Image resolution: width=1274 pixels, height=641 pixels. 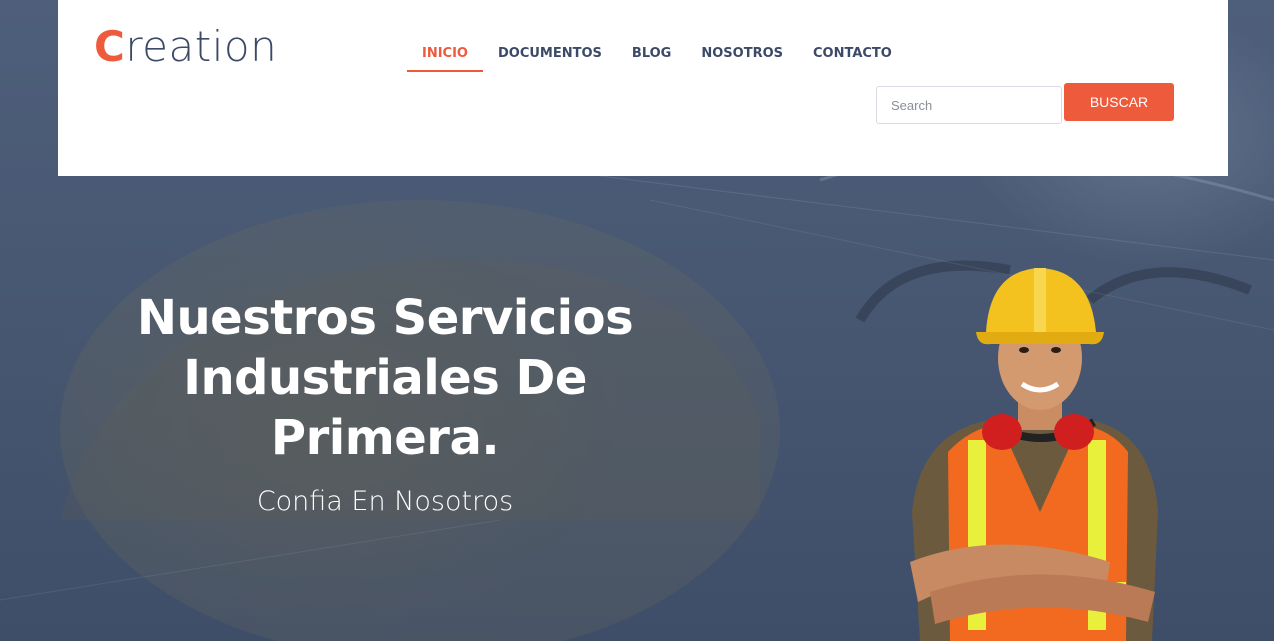 I want to click on nav-item-contacto: CONTACTO, so click(x=852, y=55).